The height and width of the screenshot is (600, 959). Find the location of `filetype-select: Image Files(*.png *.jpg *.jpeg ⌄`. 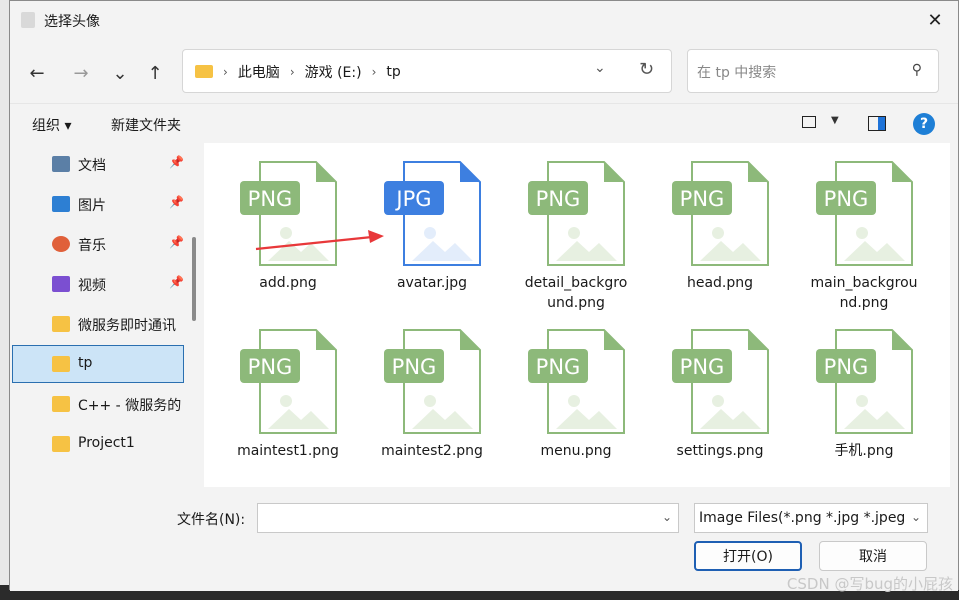

filetype-select: Image Files(*.png *.jpg *.jpeg ⌄ is located at coordinates (811, 518).